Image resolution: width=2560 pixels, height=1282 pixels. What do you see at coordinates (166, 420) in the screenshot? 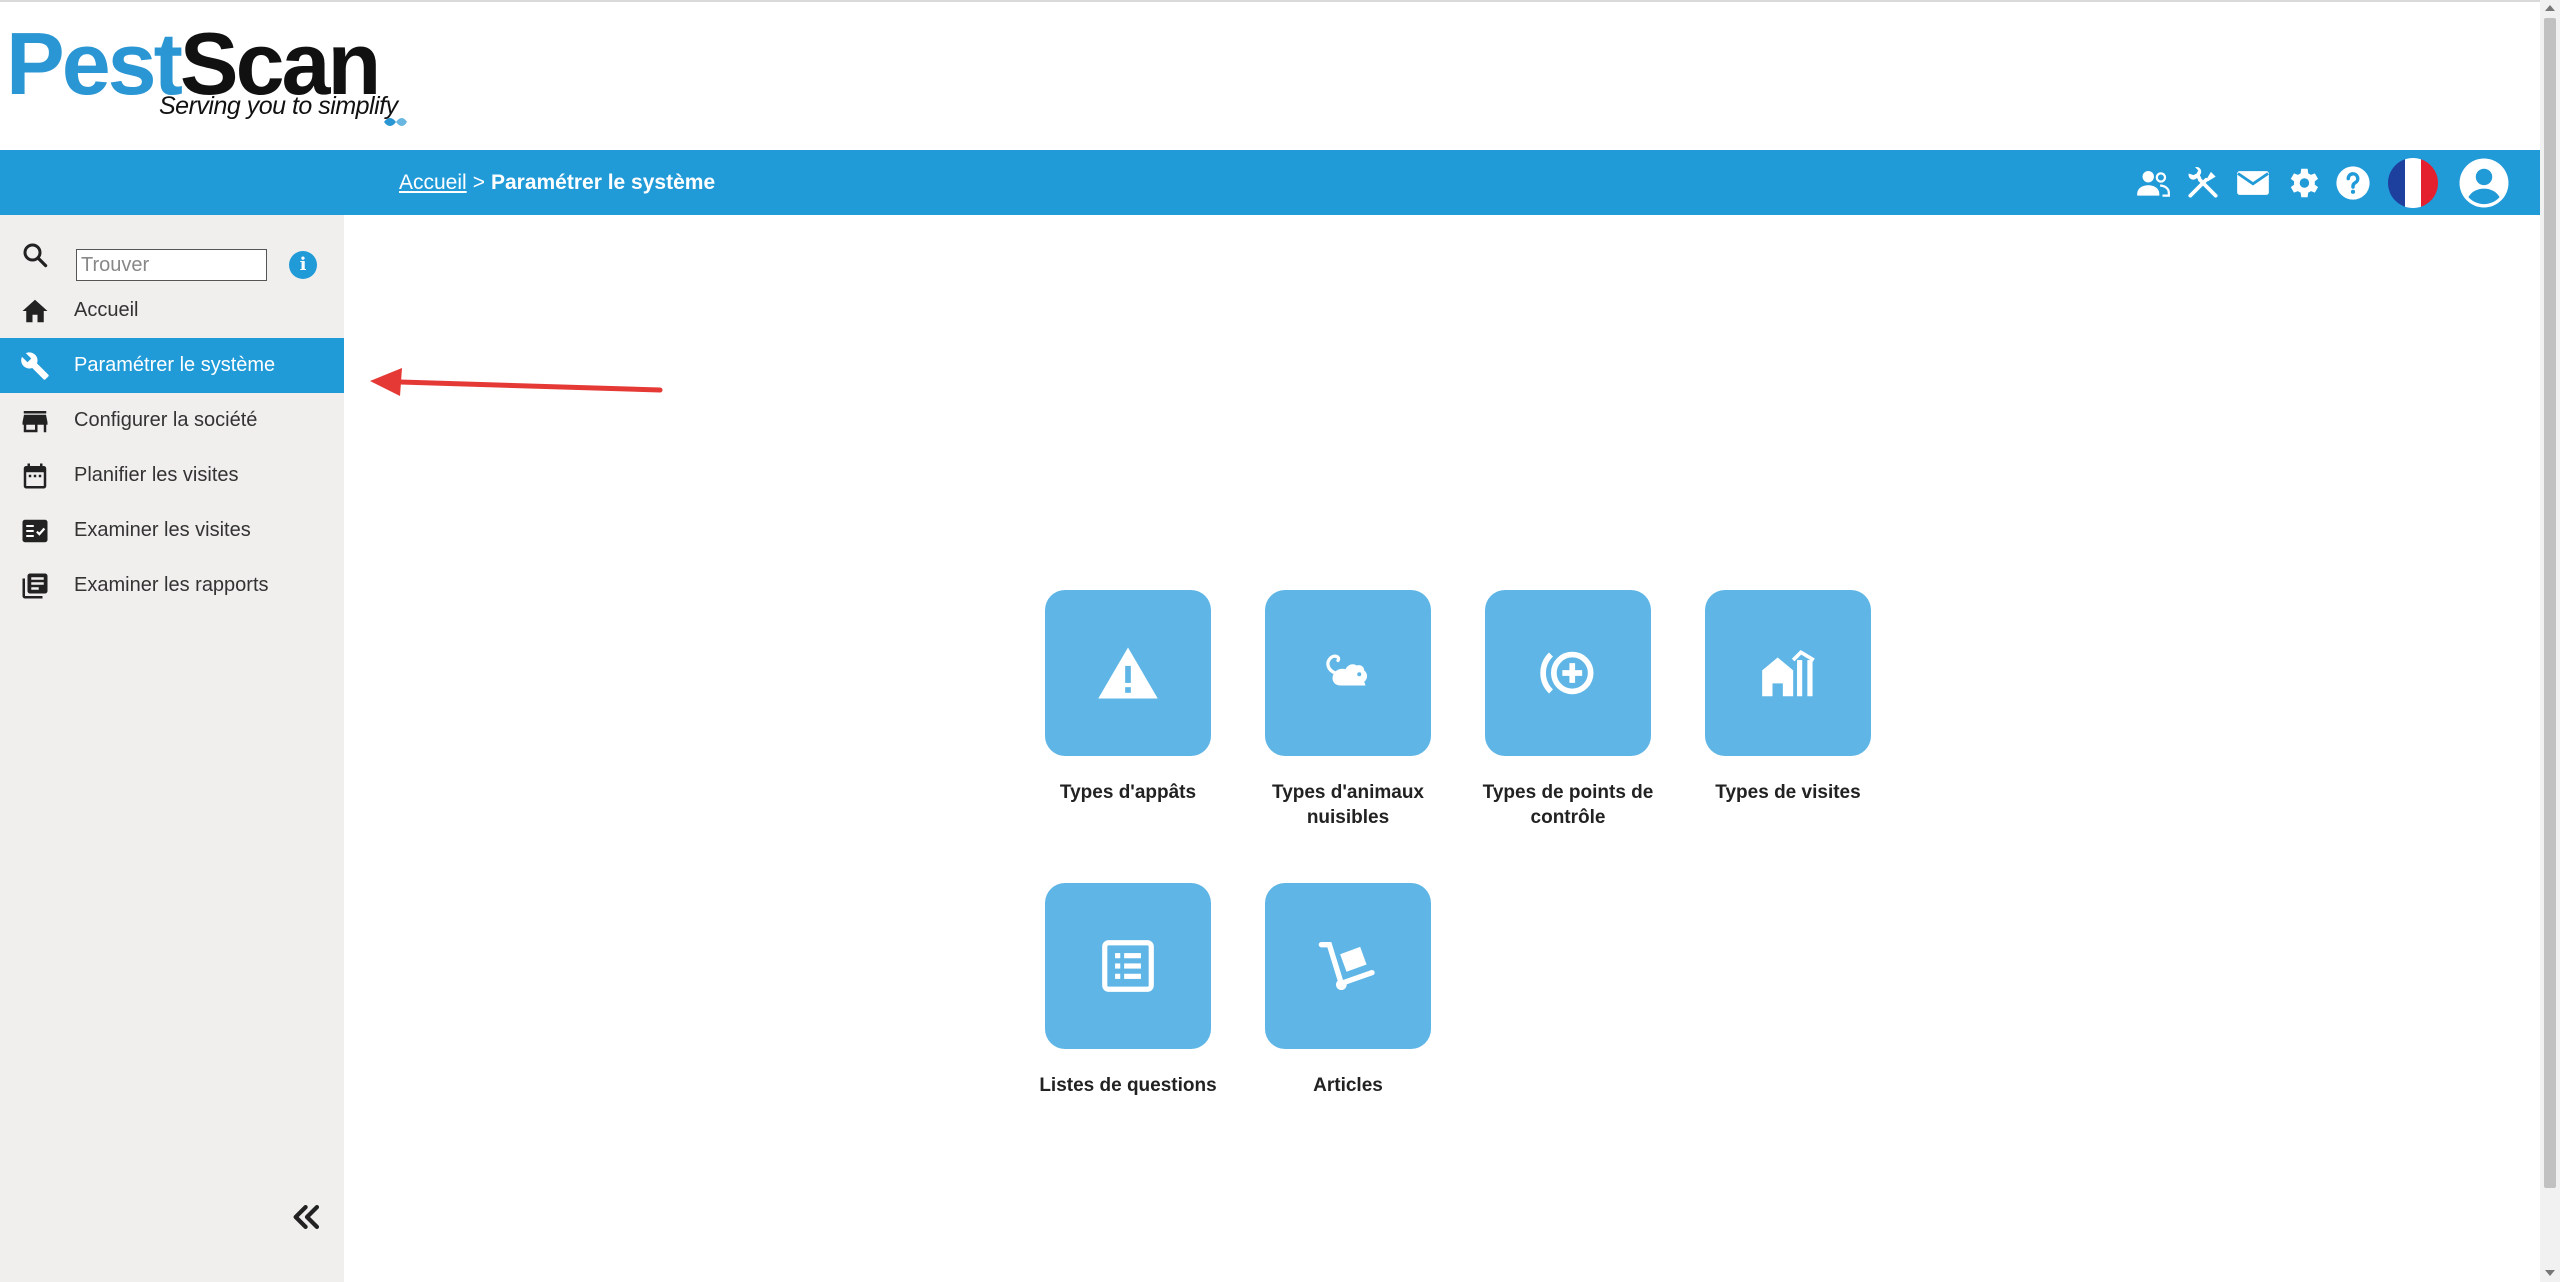
I see `sidebar-item-label: Configurer la société` at bounding box center [166, 420].